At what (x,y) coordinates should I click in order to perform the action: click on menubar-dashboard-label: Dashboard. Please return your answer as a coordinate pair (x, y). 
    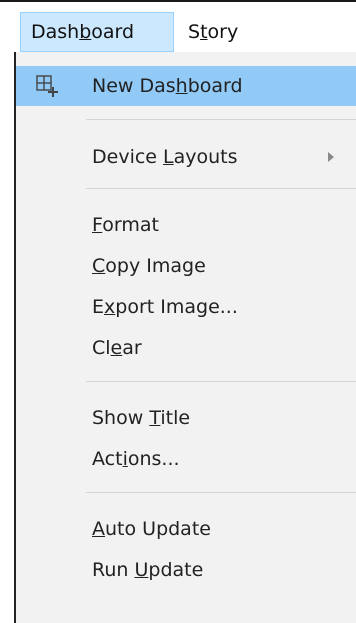
    Looking at the image, I should click on (83, 32).